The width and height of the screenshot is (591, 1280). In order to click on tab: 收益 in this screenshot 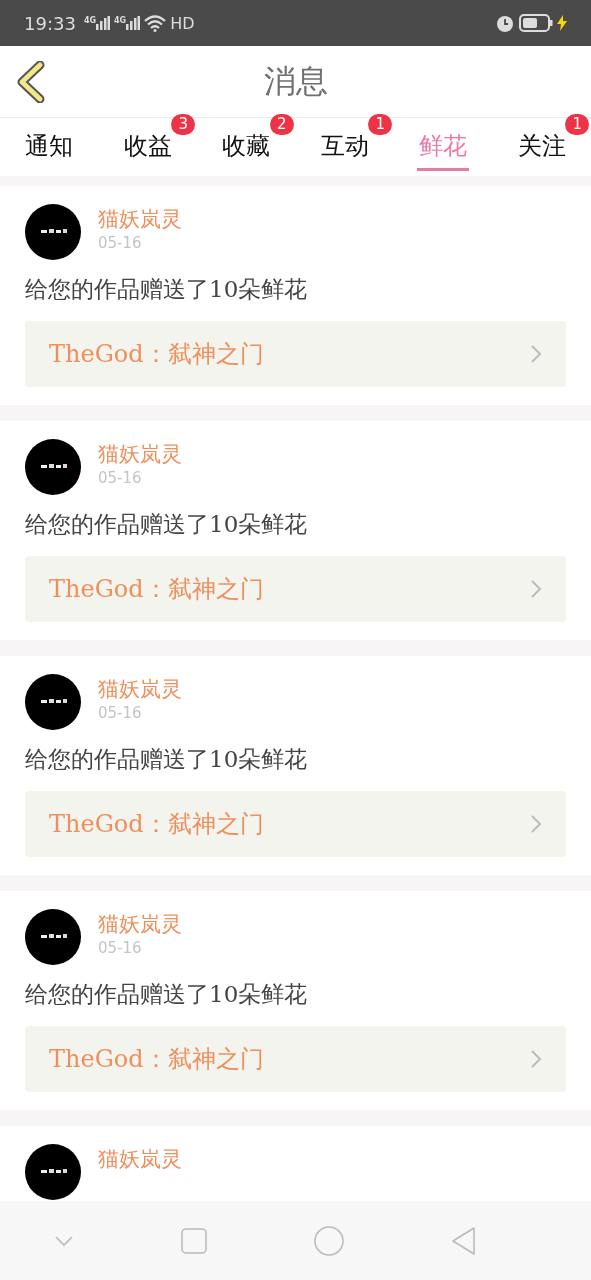, I will do `click(147, 147)`.